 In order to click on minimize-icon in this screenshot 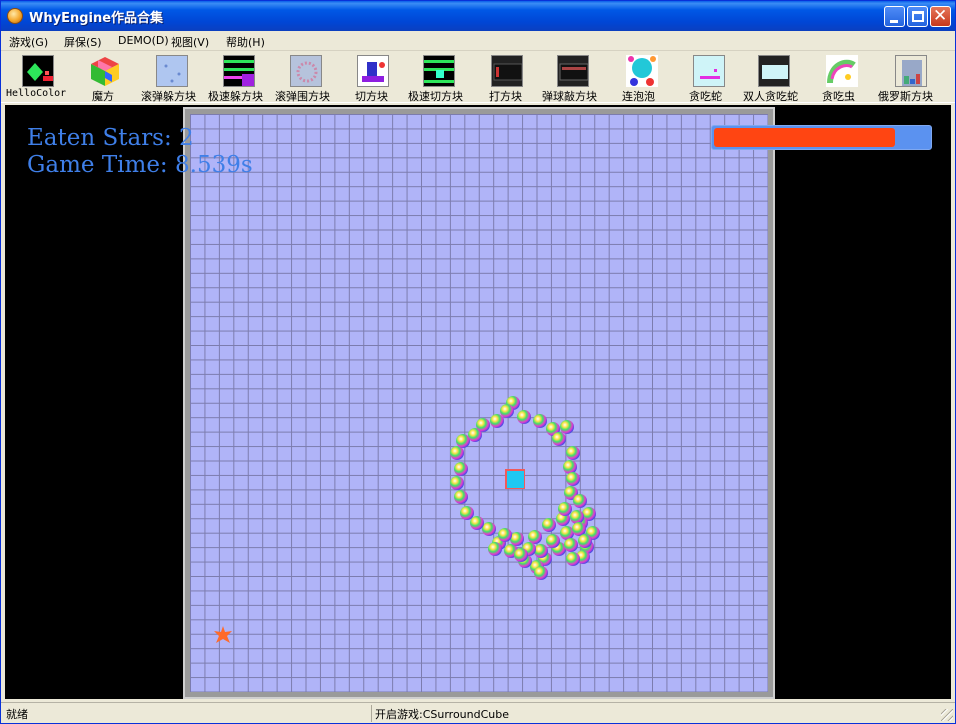, I will do `click(894, 21)`.